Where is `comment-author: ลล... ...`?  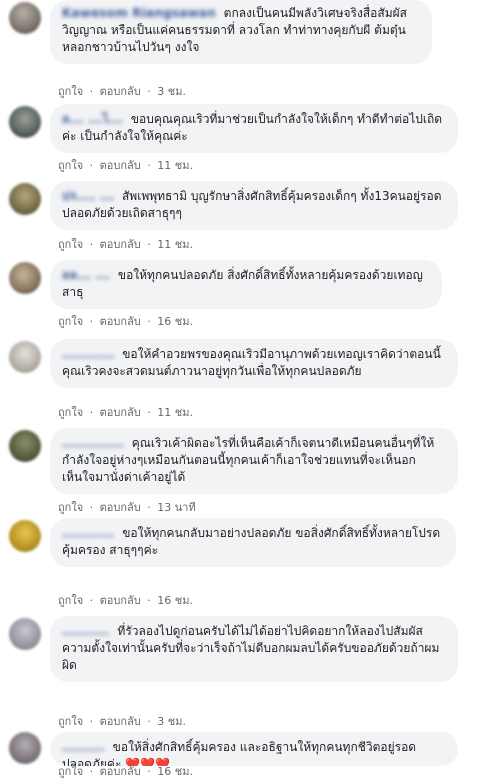
comment-author: ลล... ... is located at coordinates (86, 275).